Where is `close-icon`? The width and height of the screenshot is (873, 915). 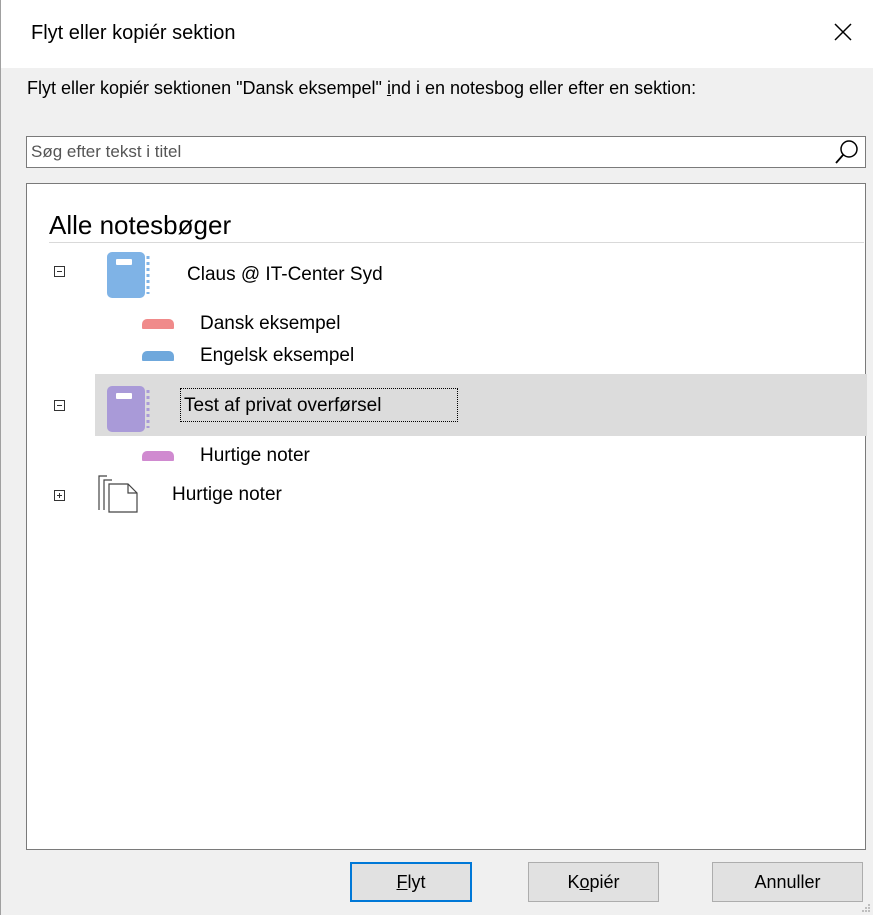
close-icon is located at coordinates (843, 32).